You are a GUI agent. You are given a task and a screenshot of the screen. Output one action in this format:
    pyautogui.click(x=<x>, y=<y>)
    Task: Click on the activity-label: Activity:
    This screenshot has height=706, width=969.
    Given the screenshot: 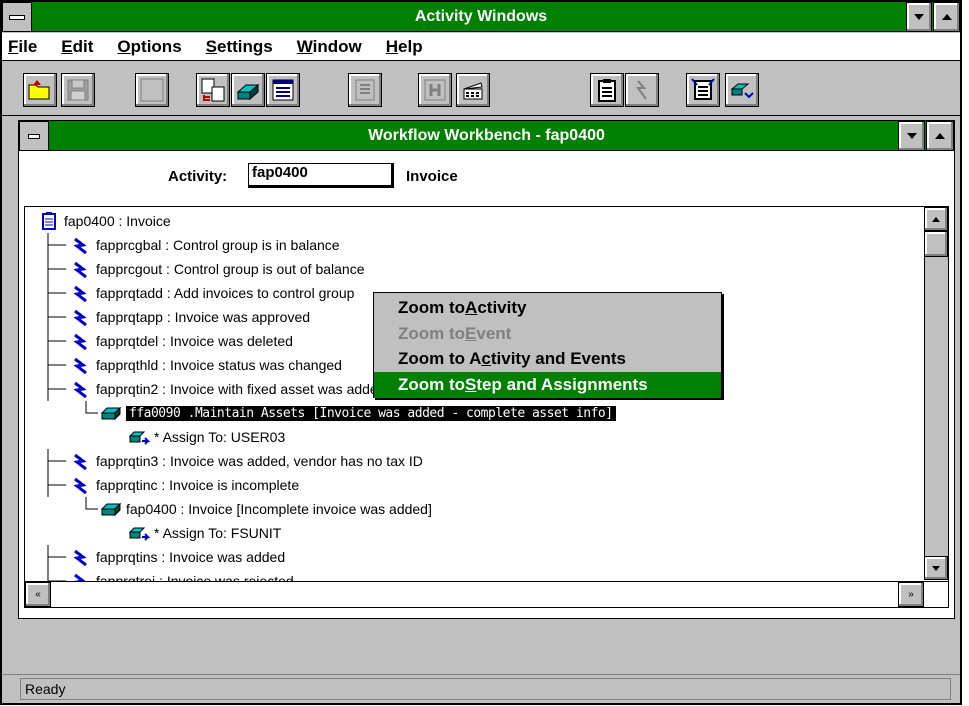 What is the action you would take?
    pyautogui.click(x=198, y=176)
    